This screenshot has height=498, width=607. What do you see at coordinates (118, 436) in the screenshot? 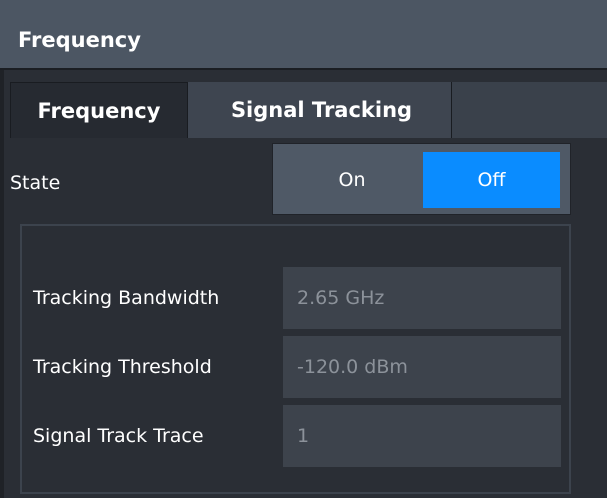
I see `signal-track-trace-label: Signal Track Trace` at bounding box center [118, 436].